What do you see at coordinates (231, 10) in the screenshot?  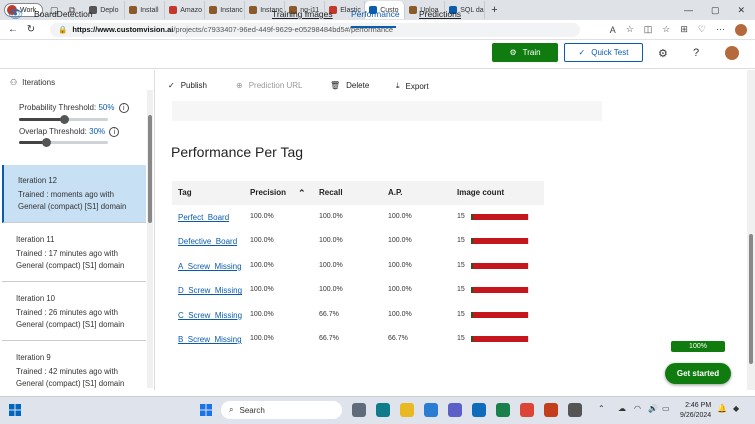 I see `tab-label: Instanc` at bounding box center [231, 10].